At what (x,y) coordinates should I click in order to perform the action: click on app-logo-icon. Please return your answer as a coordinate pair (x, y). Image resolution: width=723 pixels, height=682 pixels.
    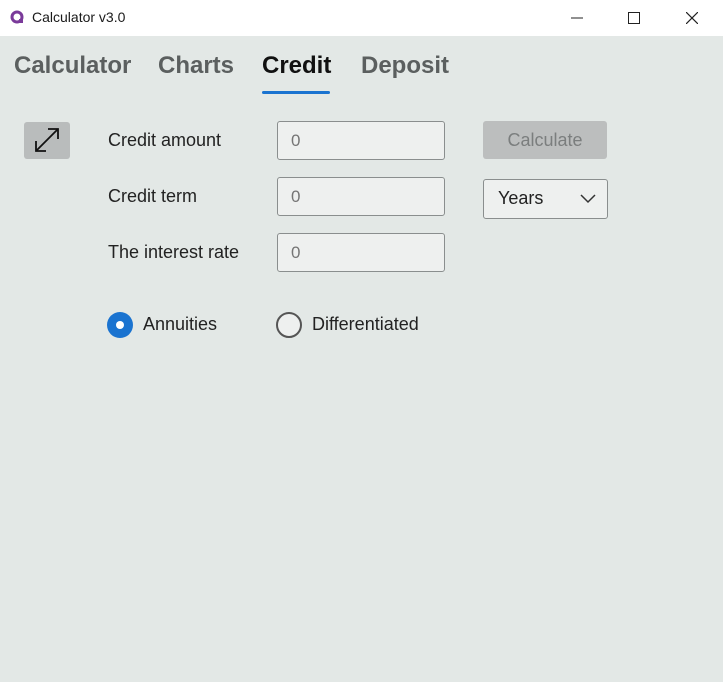
    Looking at the image, I should click on (17, 17).